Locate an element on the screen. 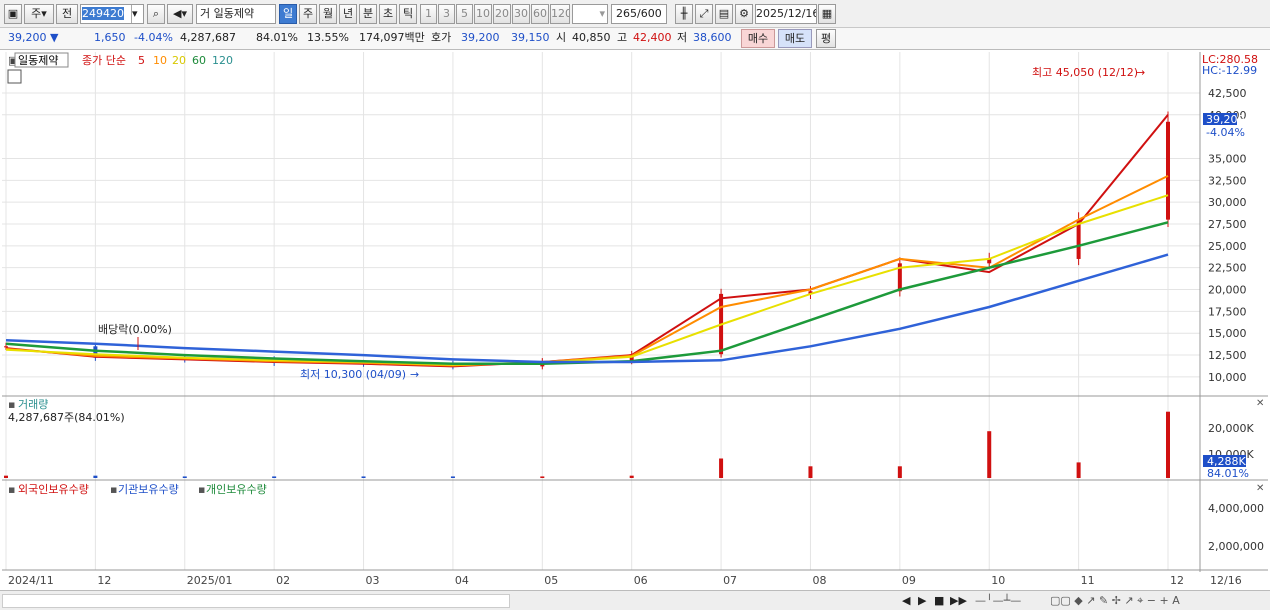  stock-name-field: 거 일동제약 is located at coordinates (236, 14).